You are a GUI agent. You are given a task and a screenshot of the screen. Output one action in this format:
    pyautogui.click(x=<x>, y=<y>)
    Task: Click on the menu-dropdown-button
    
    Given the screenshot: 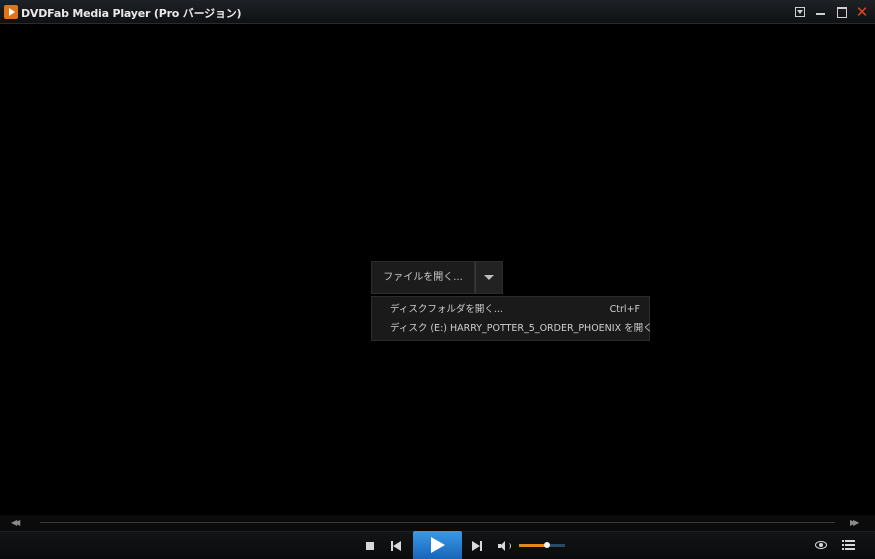 What is the action you would take?
    pyautogui.click(x=800, y=12)
    